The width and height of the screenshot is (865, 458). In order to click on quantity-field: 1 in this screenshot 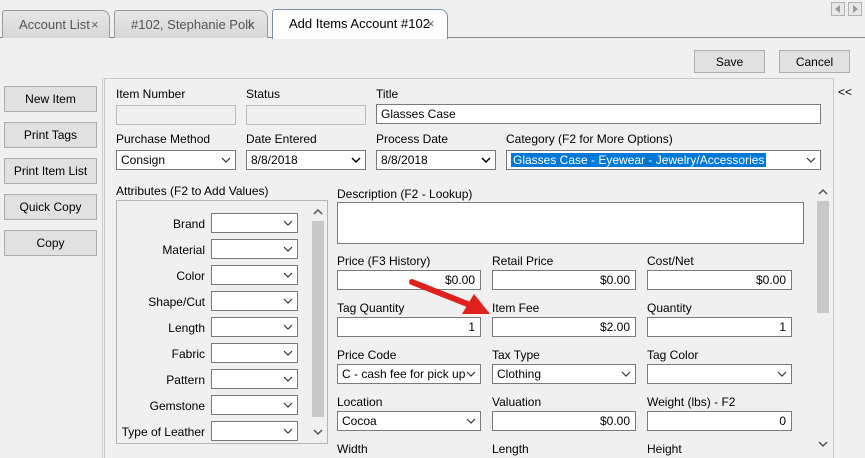, I will do `click(719, 327)`.